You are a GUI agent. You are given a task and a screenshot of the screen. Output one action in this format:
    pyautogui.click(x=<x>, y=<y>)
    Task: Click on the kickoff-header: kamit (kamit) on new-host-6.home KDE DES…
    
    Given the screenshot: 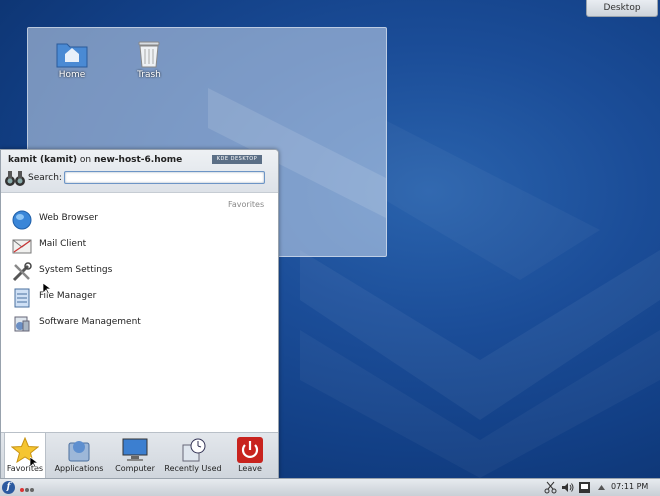 What is the action you would take?
    pyautogui.click(x=139, y=171)
    